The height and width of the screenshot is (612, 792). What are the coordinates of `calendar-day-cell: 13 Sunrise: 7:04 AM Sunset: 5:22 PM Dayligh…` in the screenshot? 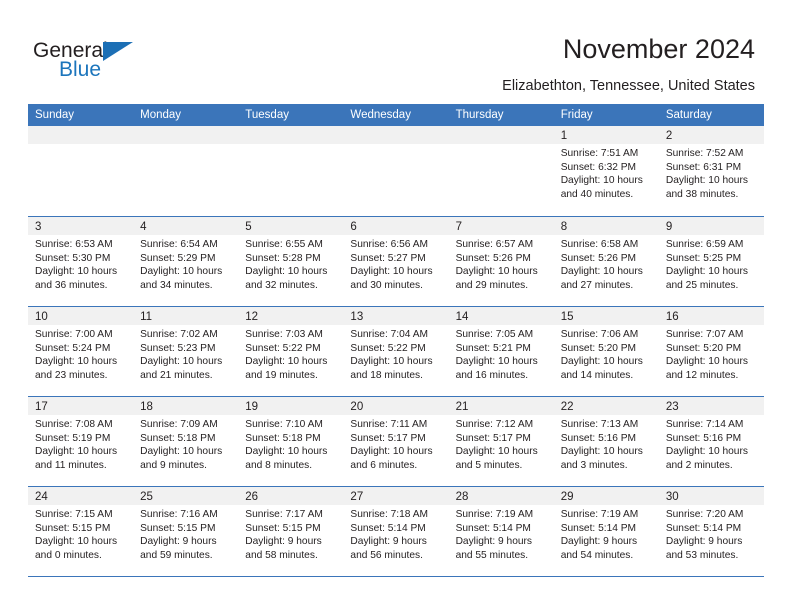 It's located at (396, 351).